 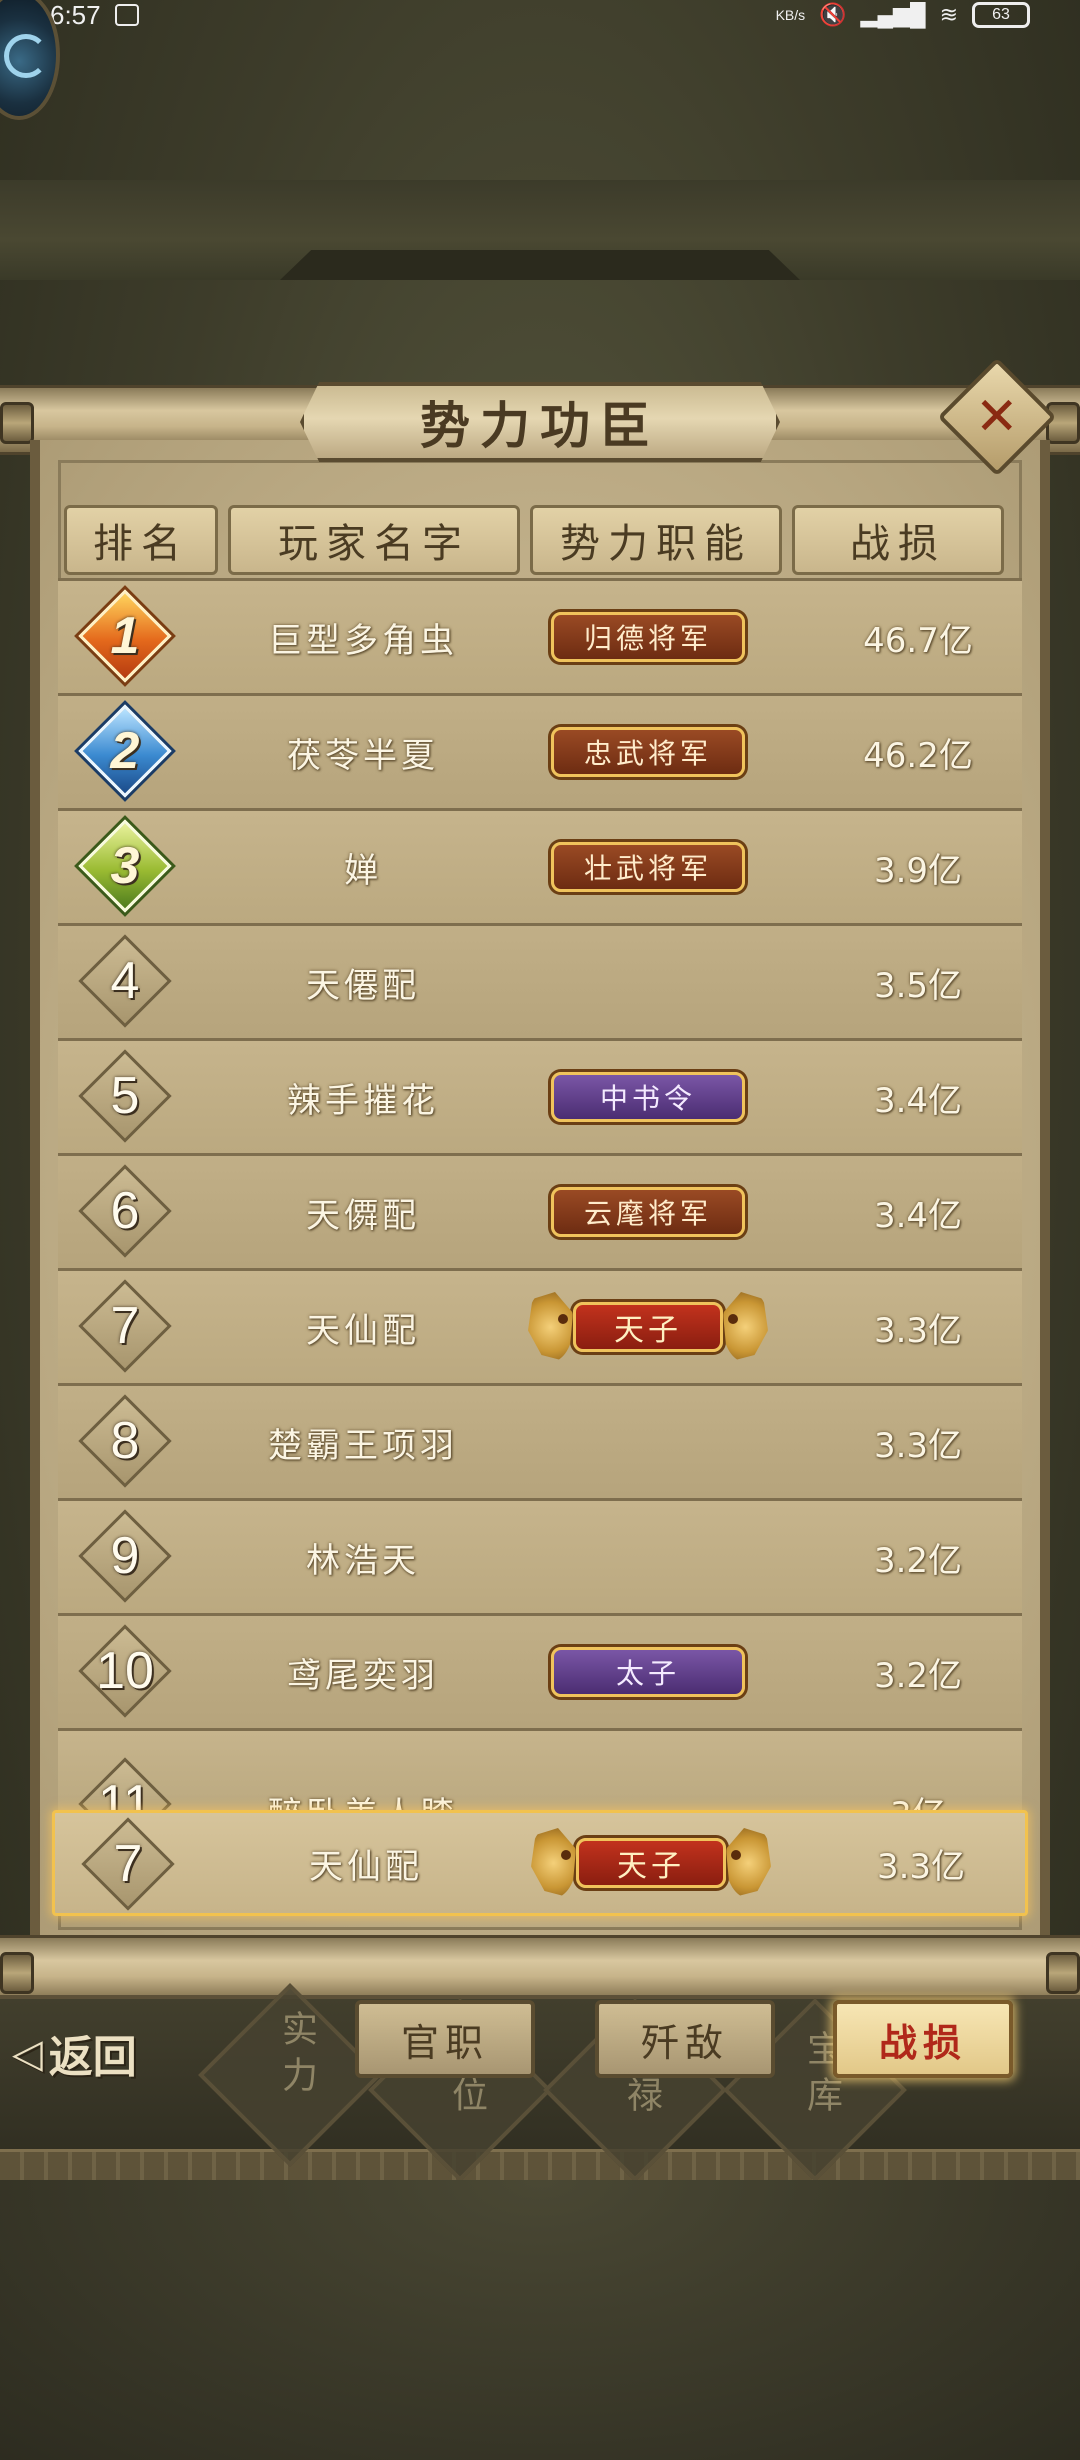 I want to click on player-name: 辣手摧花, so click(x=363, y=1100).